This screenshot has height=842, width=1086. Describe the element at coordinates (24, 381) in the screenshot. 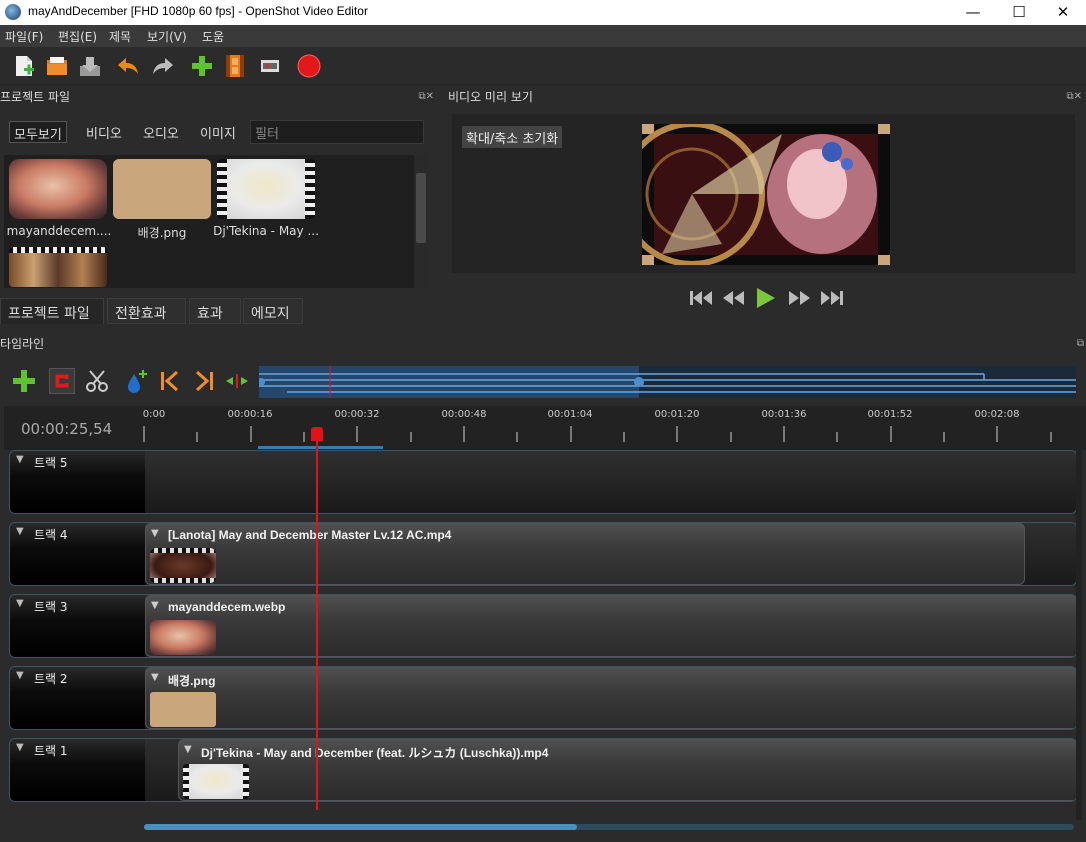

I see `add-track-icon` at that location.